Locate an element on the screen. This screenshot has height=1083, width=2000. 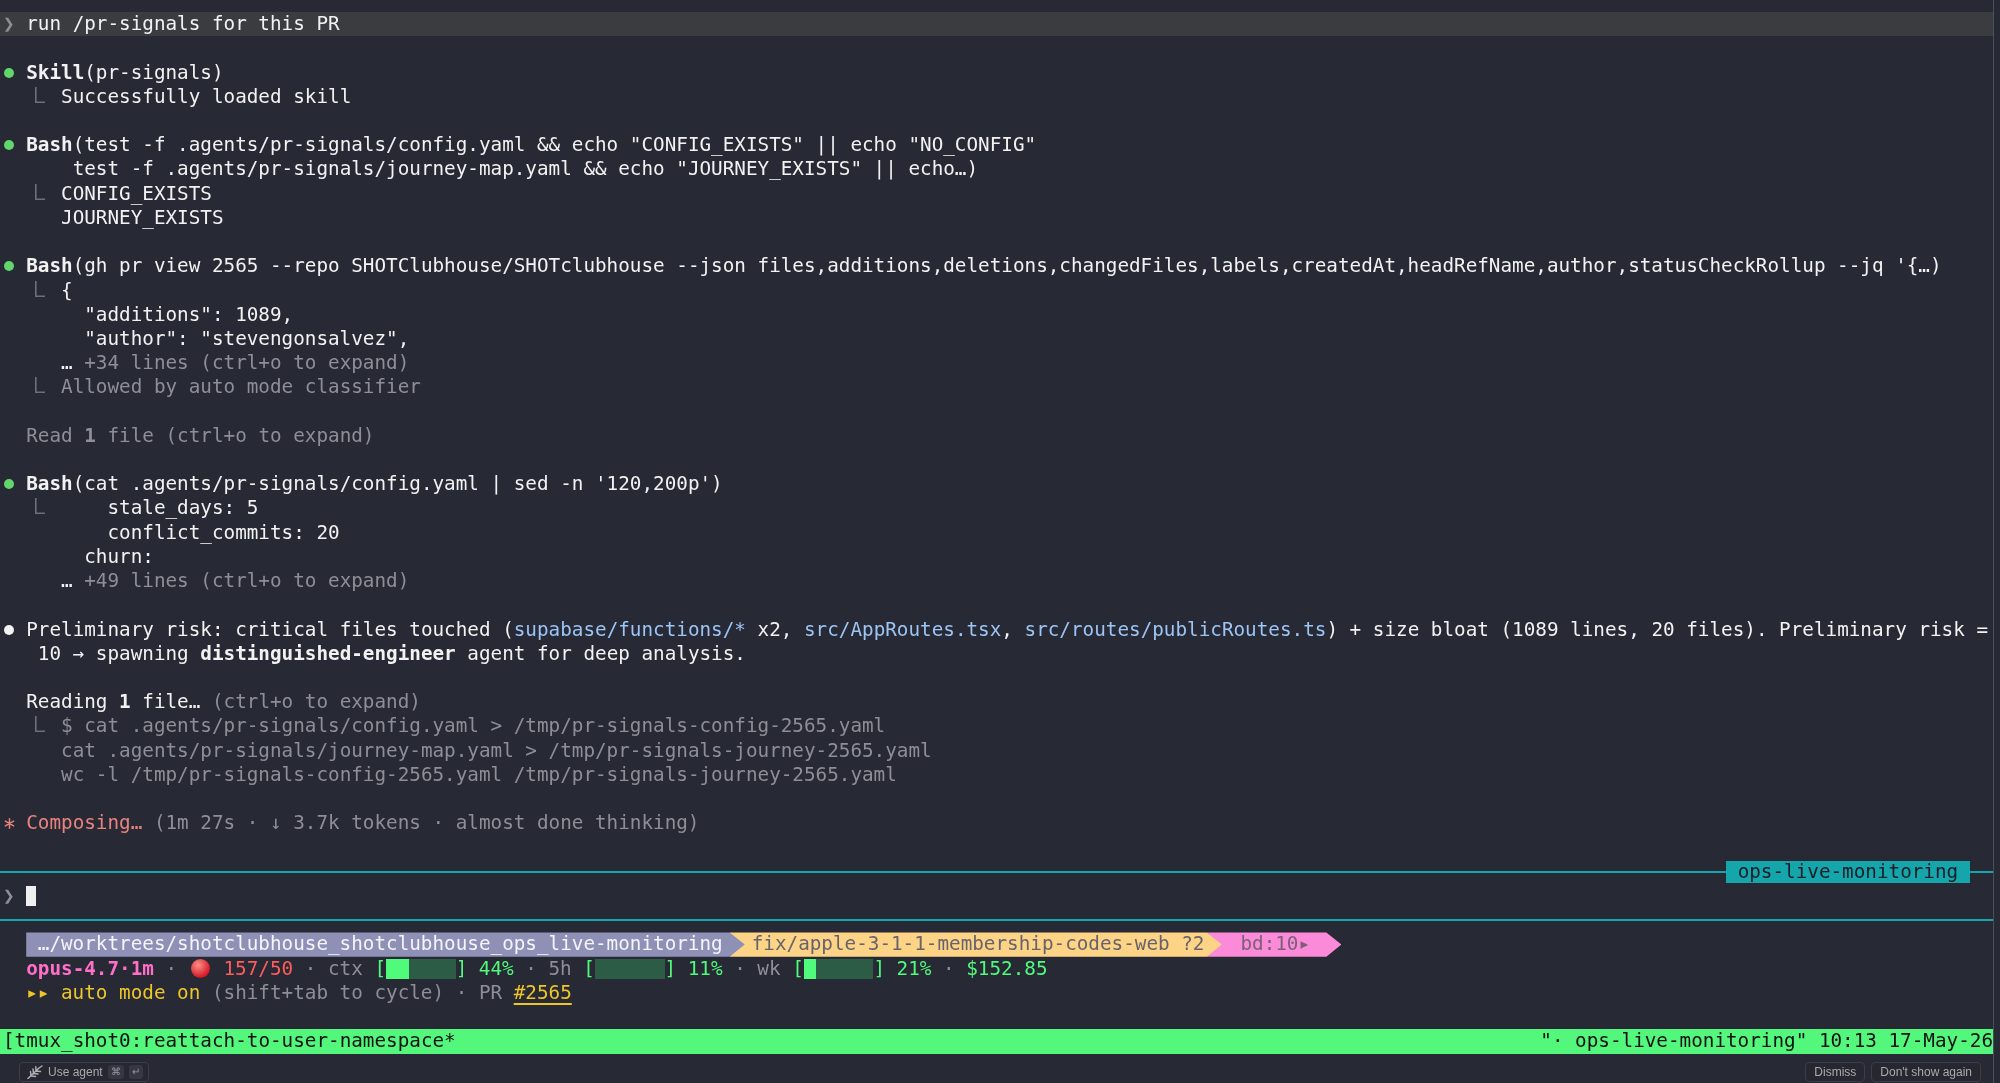
mode-status: auto mode on is located at coordinates (131, 993).